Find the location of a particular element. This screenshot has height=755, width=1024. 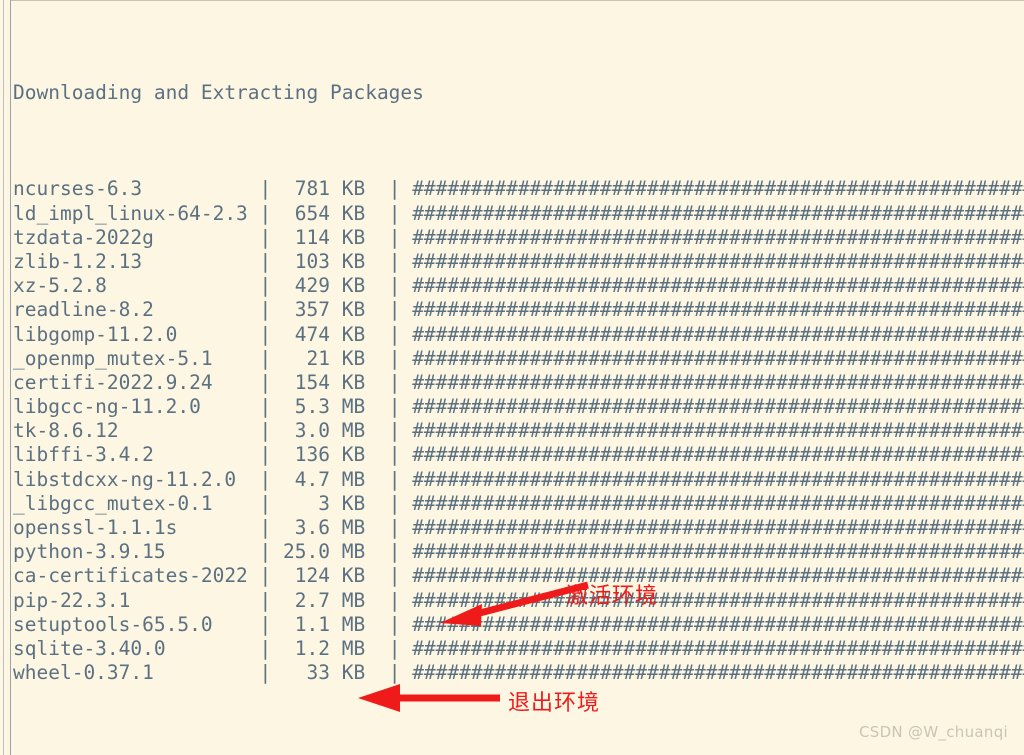

package-size: 3.0 MB is located at coordinates (336, 431).